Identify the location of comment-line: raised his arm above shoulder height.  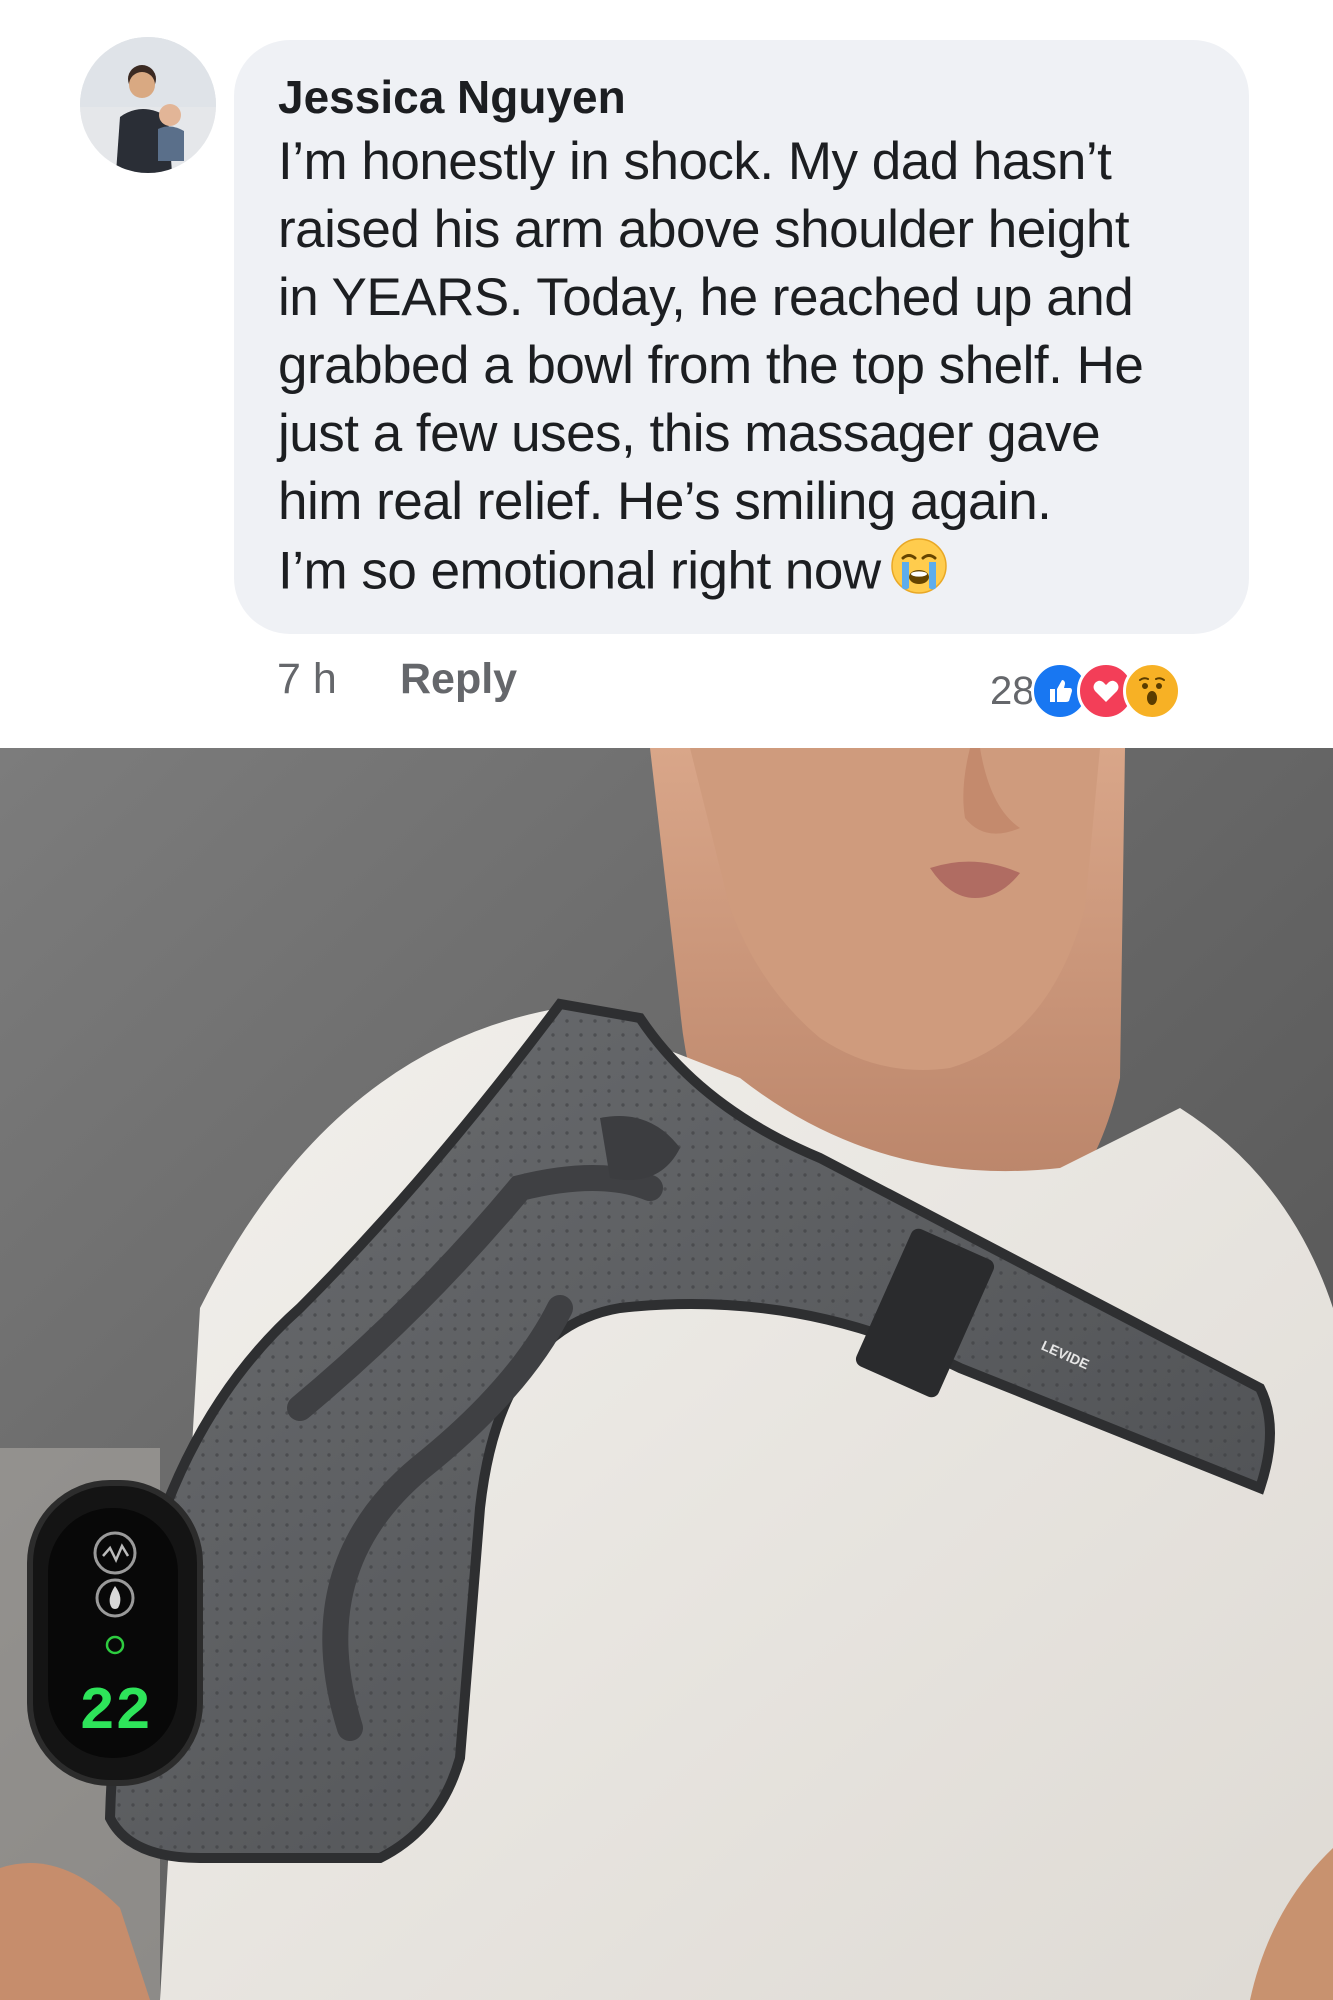
(704, 229).